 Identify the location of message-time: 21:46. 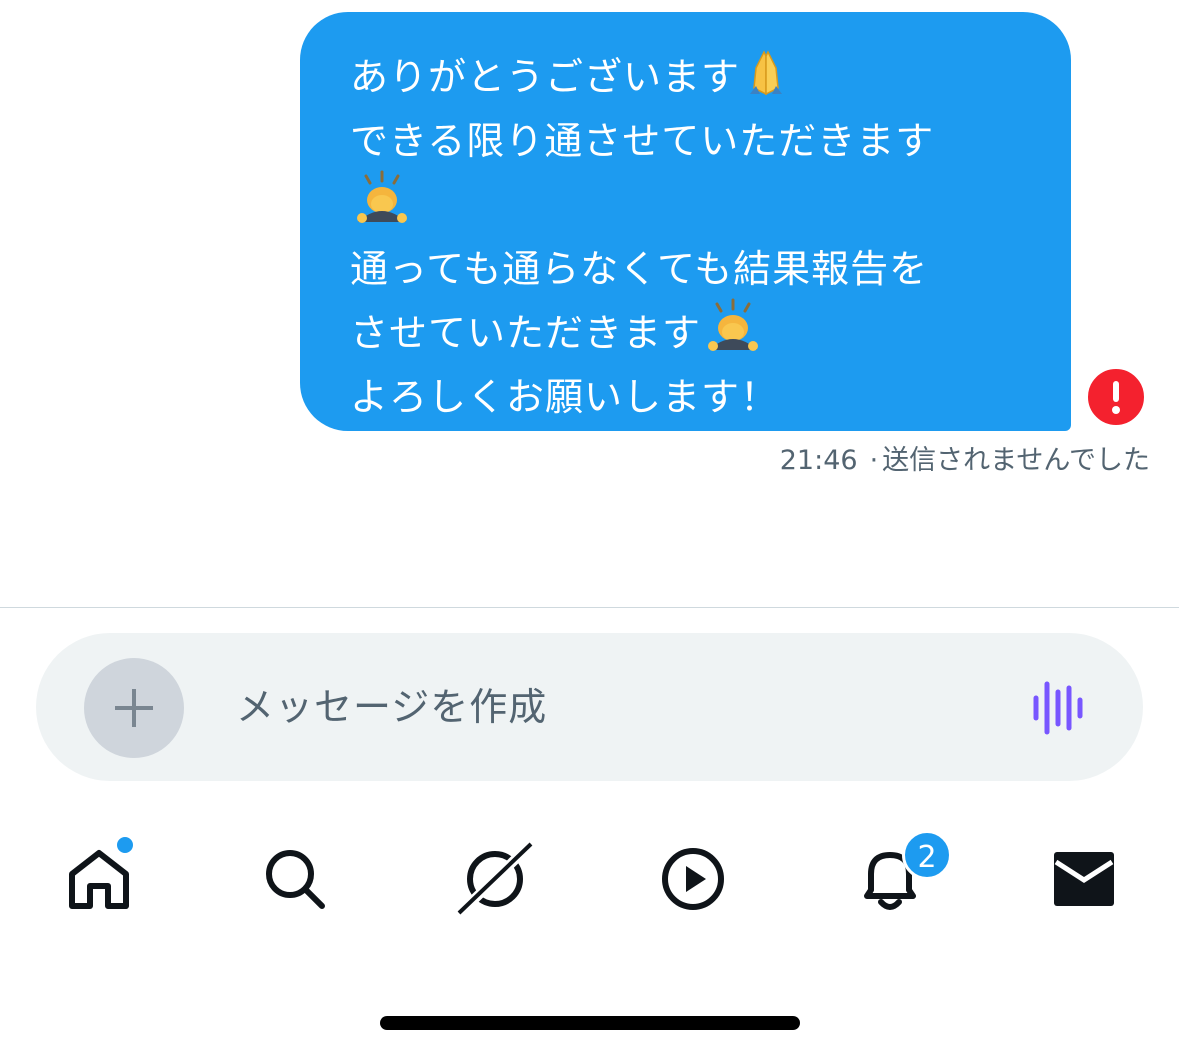
(818, 460).